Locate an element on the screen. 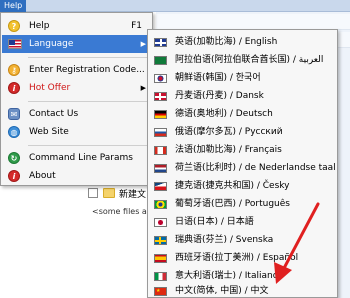 This screenshot has width=350, height=298. menu-item-label: Language is located at coordinates (51, 44).